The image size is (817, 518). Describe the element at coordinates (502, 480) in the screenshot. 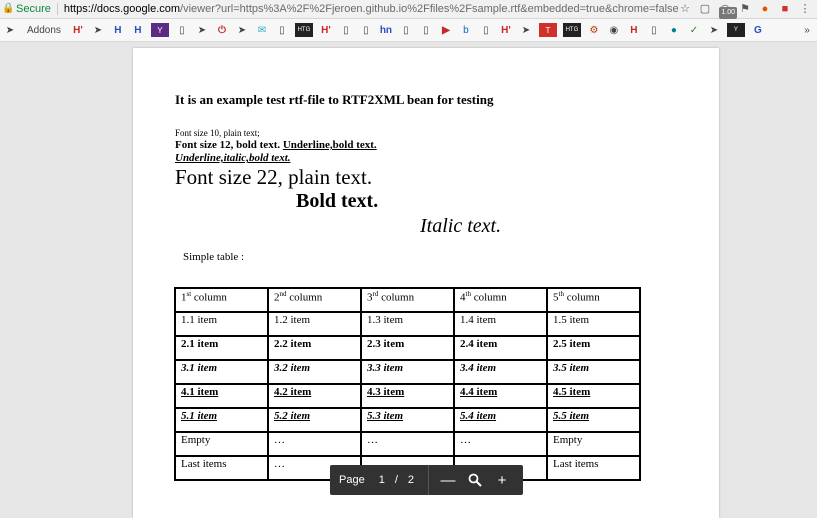

I see `zoom-in-button: +` at that location.